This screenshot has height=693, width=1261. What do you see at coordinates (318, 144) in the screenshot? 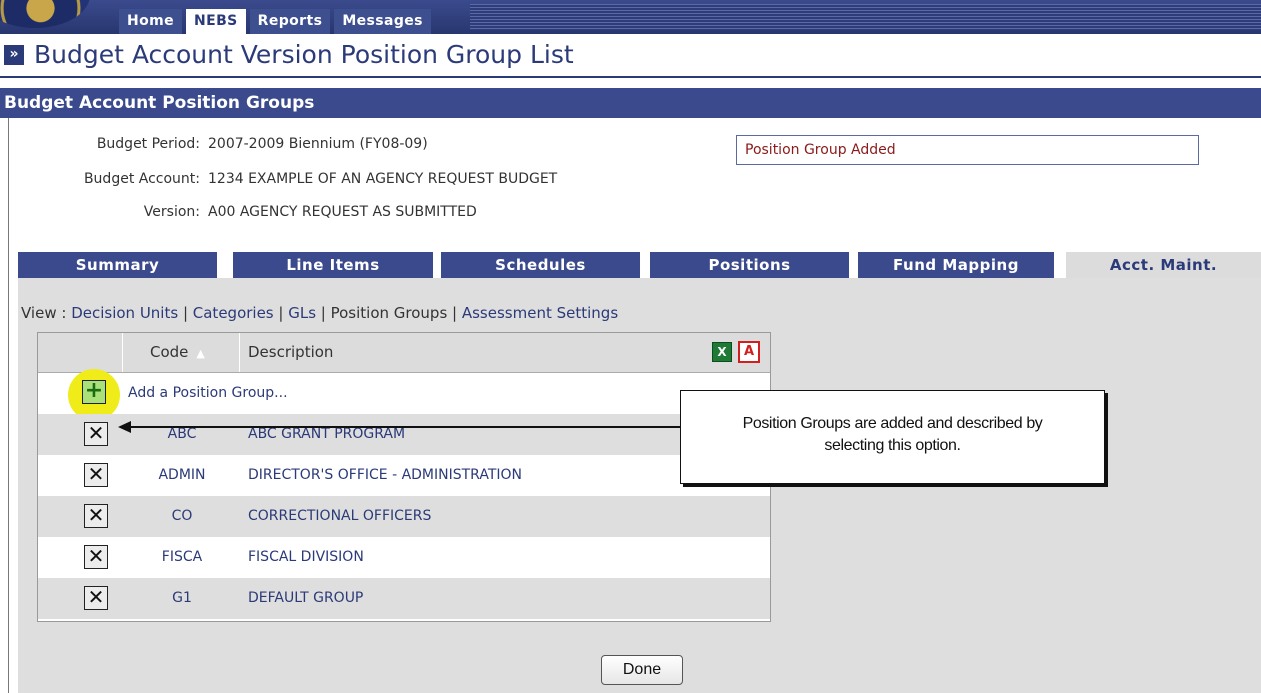
I see `budget-period-value: 2007-2009 Biennium (FY08-09)` at bounding box center [318, 144].